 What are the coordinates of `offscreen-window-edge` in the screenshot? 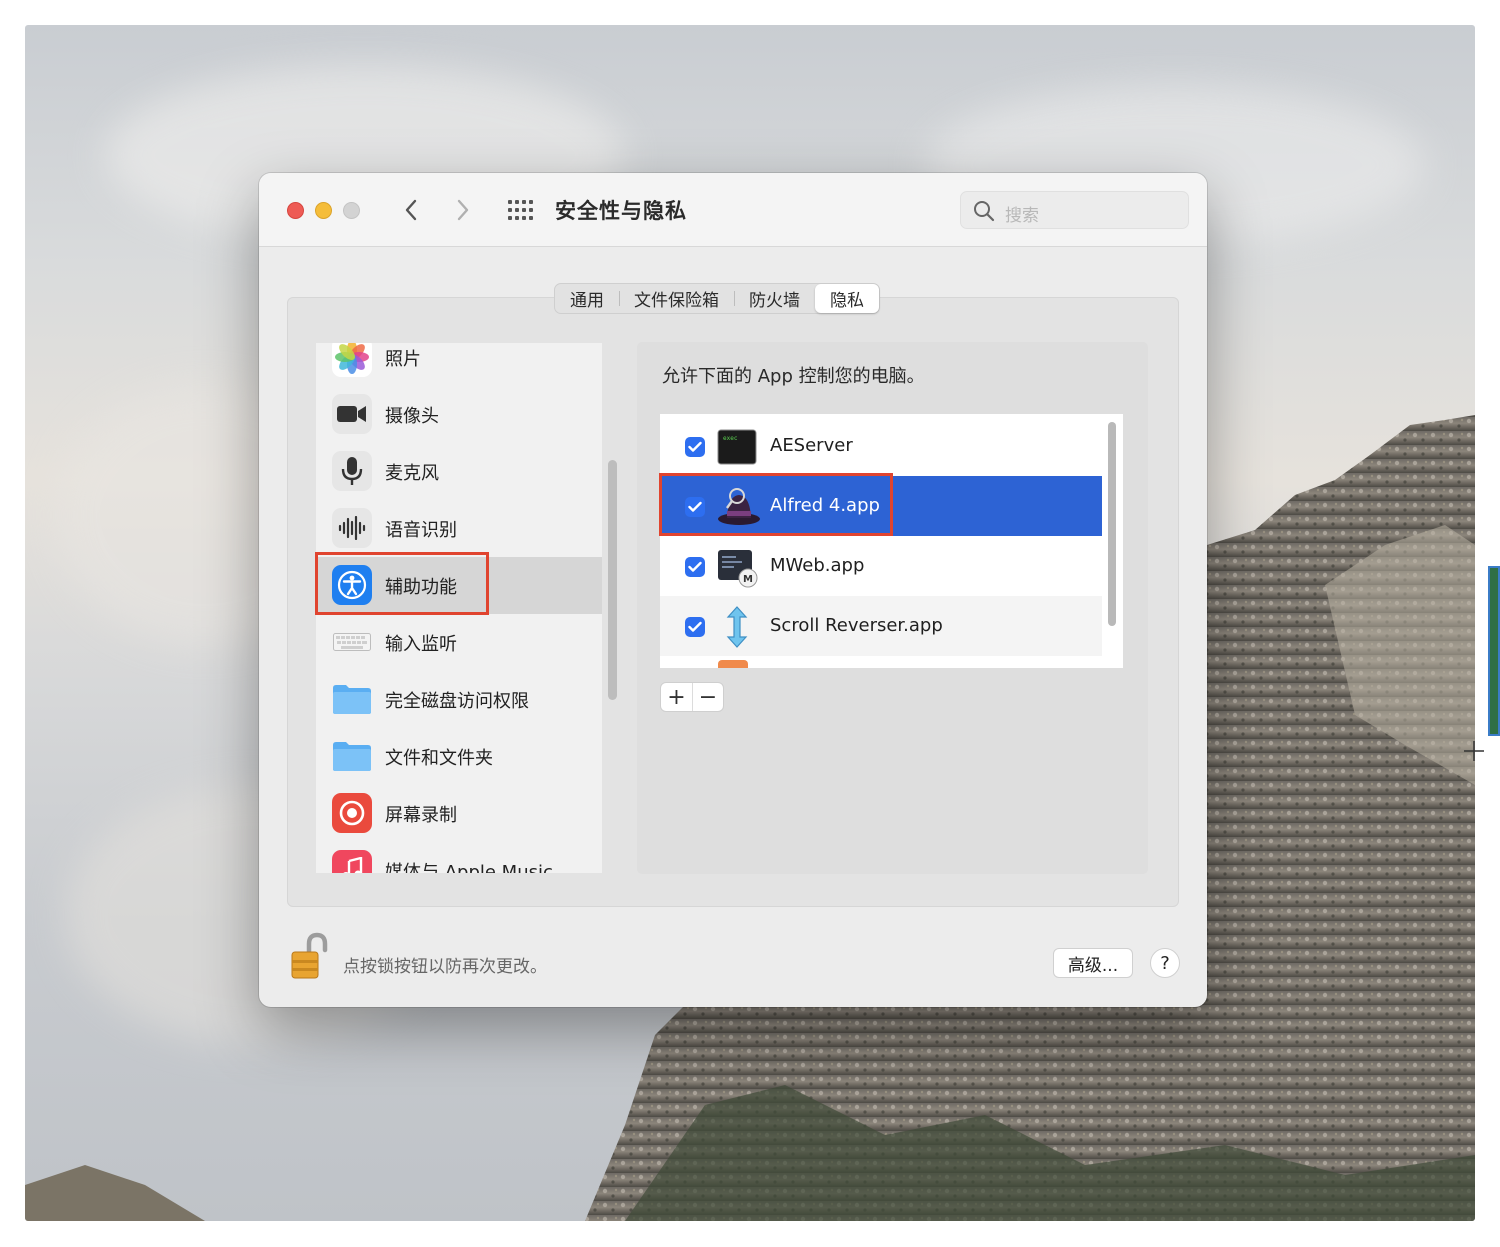 It's located at (1494, 651).